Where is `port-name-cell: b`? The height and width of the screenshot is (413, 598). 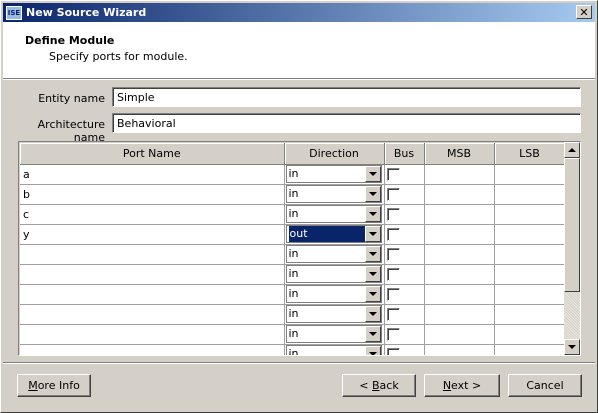 port-name-cell: b is located at coordinates (152, 194).